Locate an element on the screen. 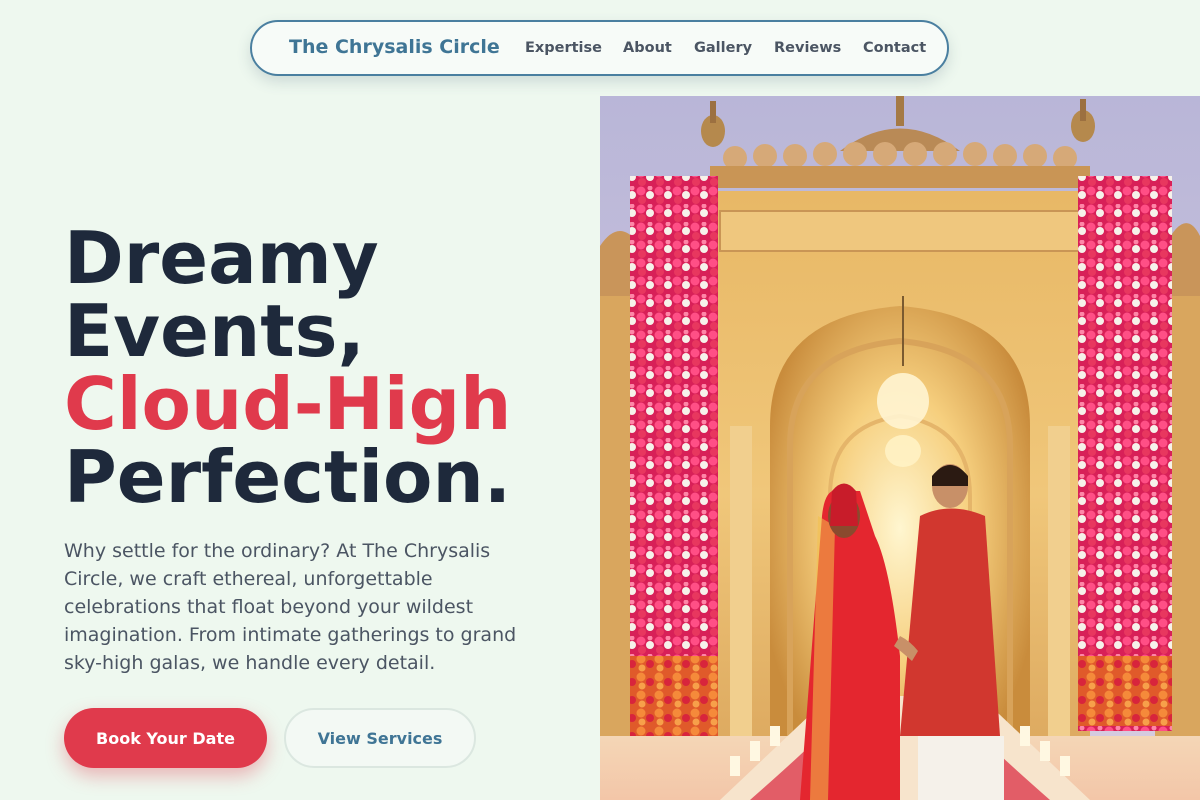  nav-link-reviews: Reviews is located at coordinates (807, 48).